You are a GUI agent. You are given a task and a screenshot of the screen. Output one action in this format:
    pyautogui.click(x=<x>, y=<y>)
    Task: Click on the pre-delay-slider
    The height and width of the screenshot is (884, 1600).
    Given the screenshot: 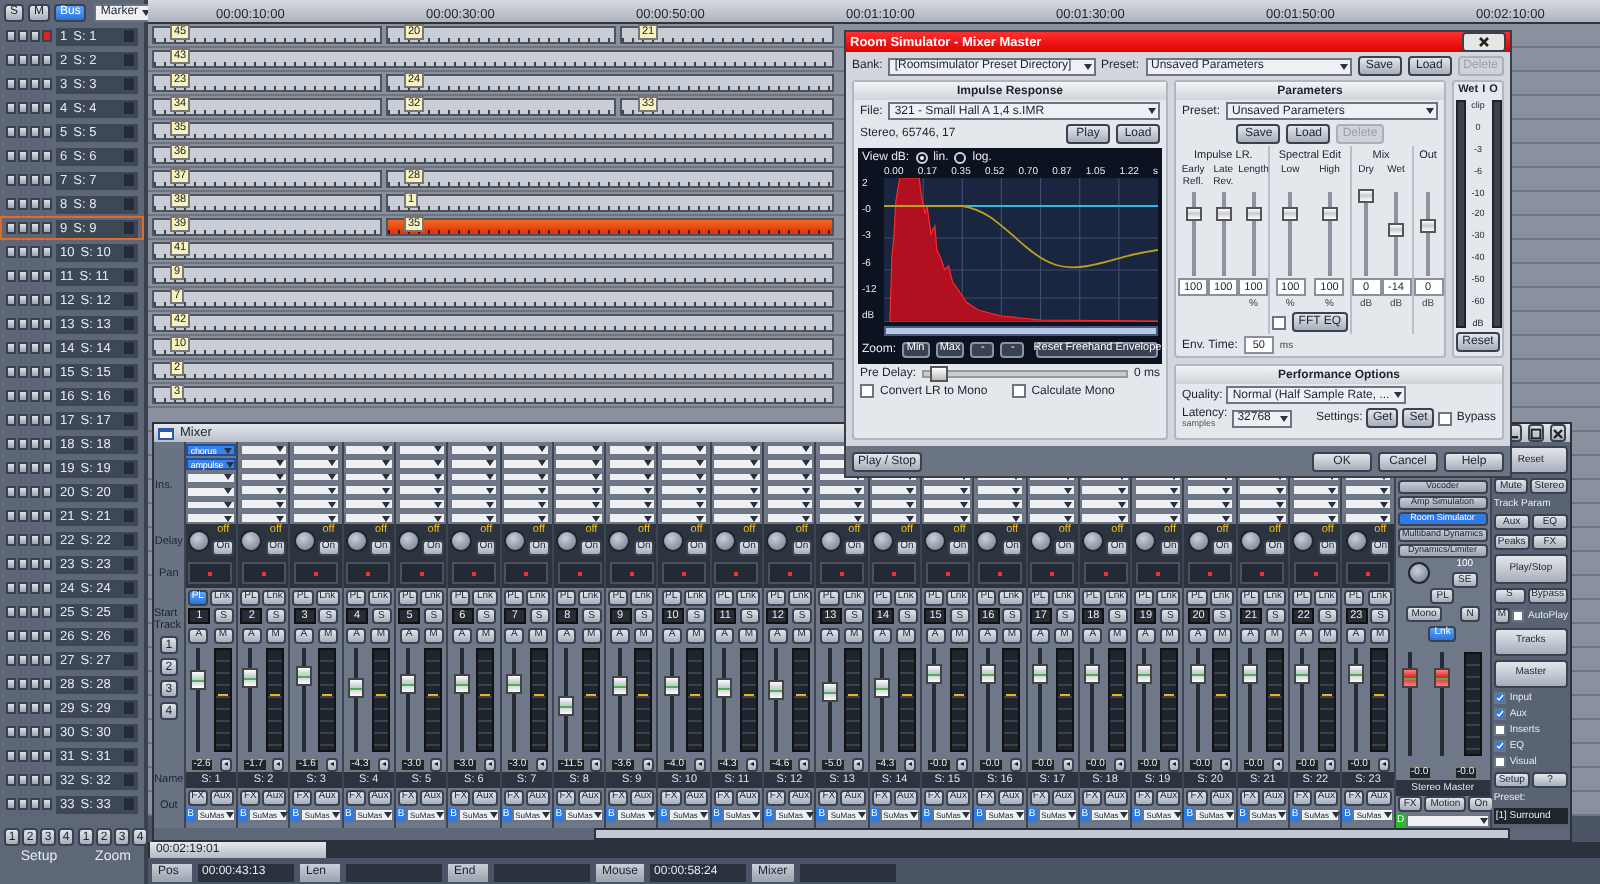 What is the action you would take?
    pyautogui.click(x=1025, y=374)
    